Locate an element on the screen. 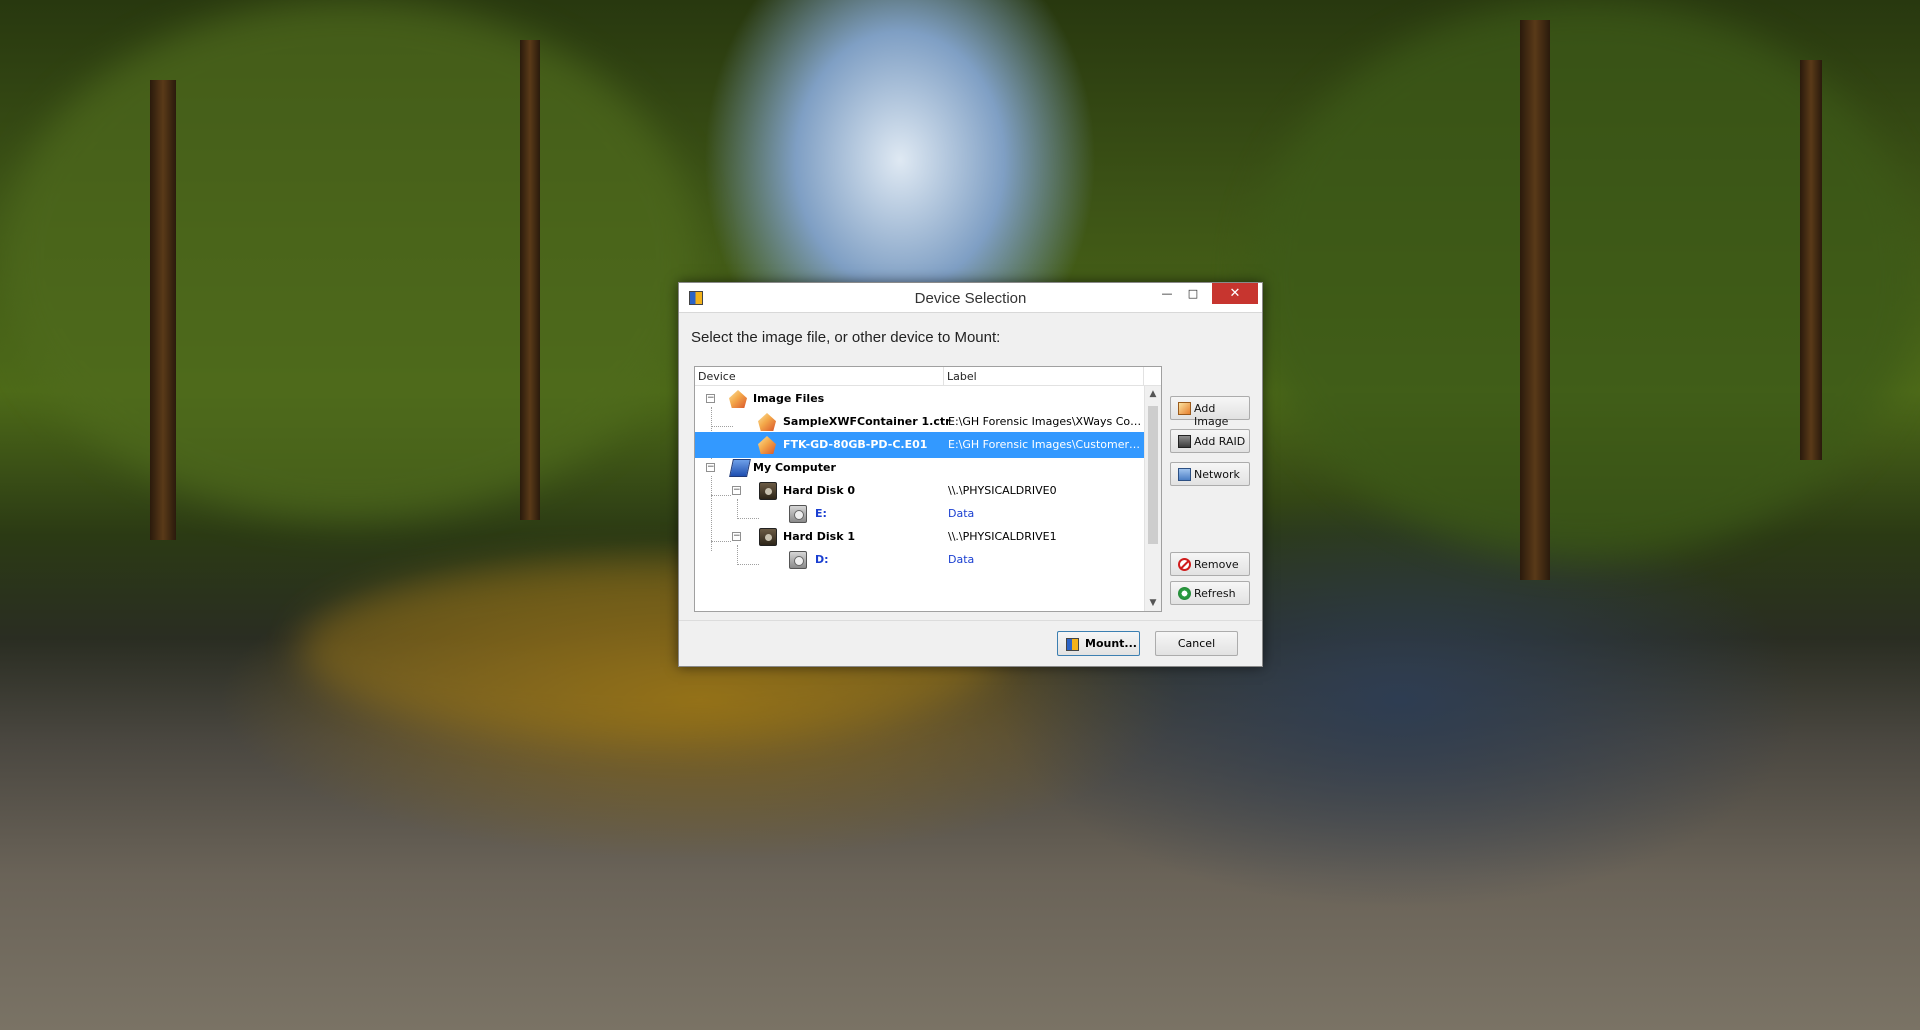  button-label: Remove is located at coordinates (1216, 564).